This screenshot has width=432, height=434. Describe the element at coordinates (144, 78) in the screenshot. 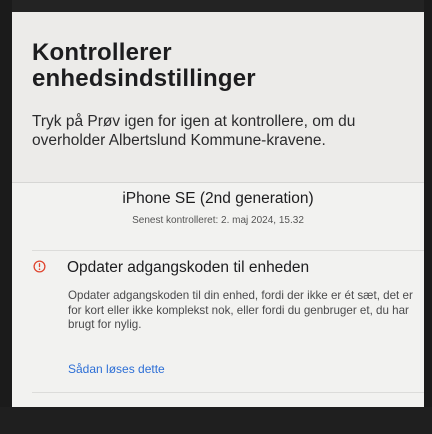

I see `page-title-line-2: enhedsindstillinger` at that location.